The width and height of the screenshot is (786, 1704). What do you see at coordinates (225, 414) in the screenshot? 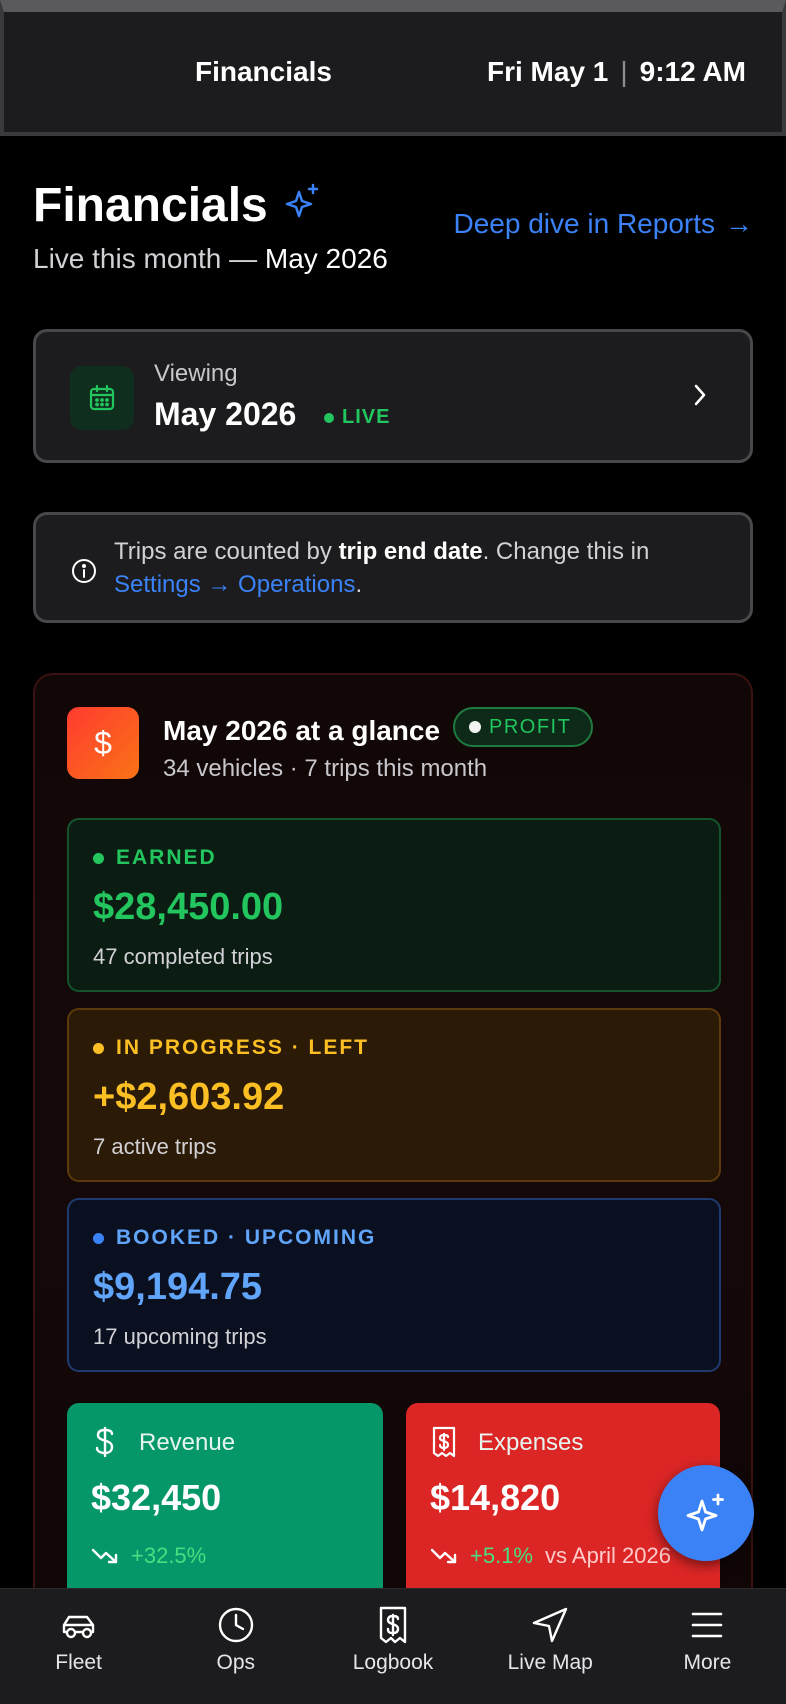
I see `viewing-month: May 2026` at bounding box center [225, 414].